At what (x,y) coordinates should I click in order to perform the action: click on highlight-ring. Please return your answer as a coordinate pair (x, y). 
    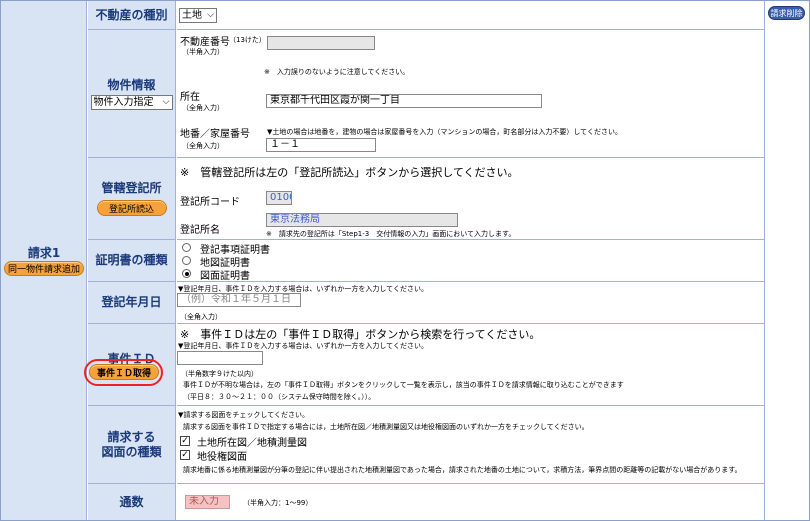
    Looking at the image, I should click on (123, 372).